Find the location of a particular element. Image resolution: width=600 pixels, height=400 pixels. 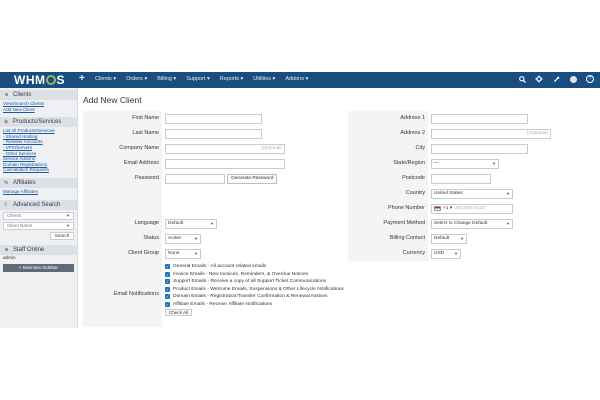

label-last-name: Last Name is located at coordinates (122, 133).